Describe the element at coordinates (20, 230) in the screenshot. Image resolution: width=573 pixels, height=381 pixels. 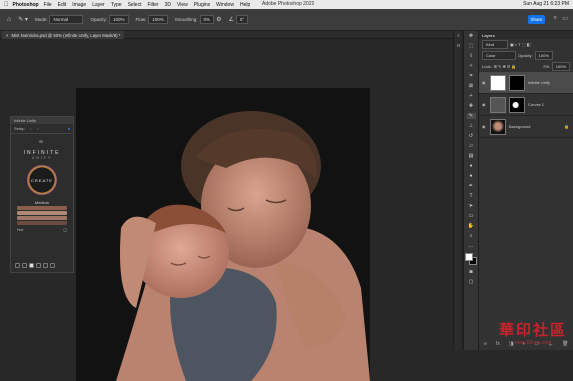
I see `hue-label: Hue` at that location.